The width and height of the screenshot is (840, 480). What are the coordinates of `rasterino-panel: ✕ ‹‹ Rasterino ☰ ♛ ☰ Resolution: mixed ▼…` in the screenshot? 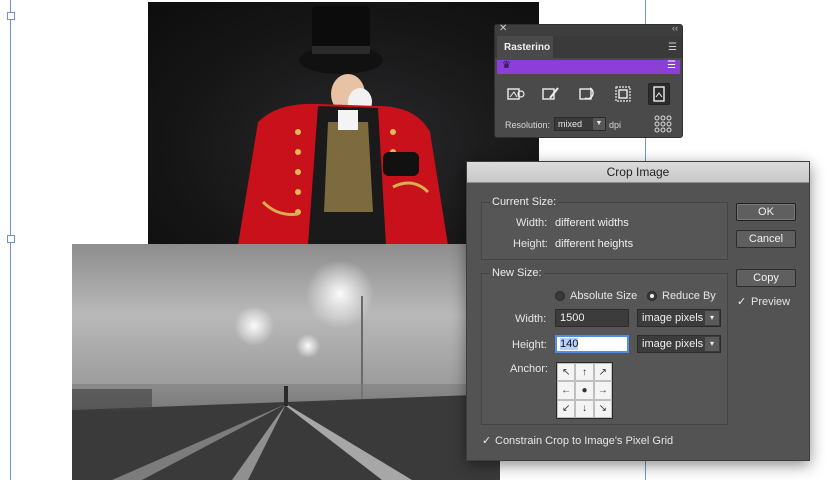 It's located at (588, 80).